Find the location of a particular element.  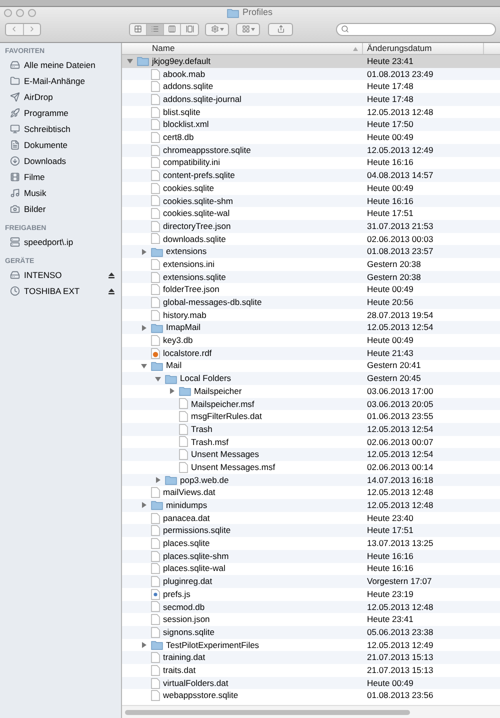

file-name: chromeappsstore.sqlite is located at coordinates (207, 150).